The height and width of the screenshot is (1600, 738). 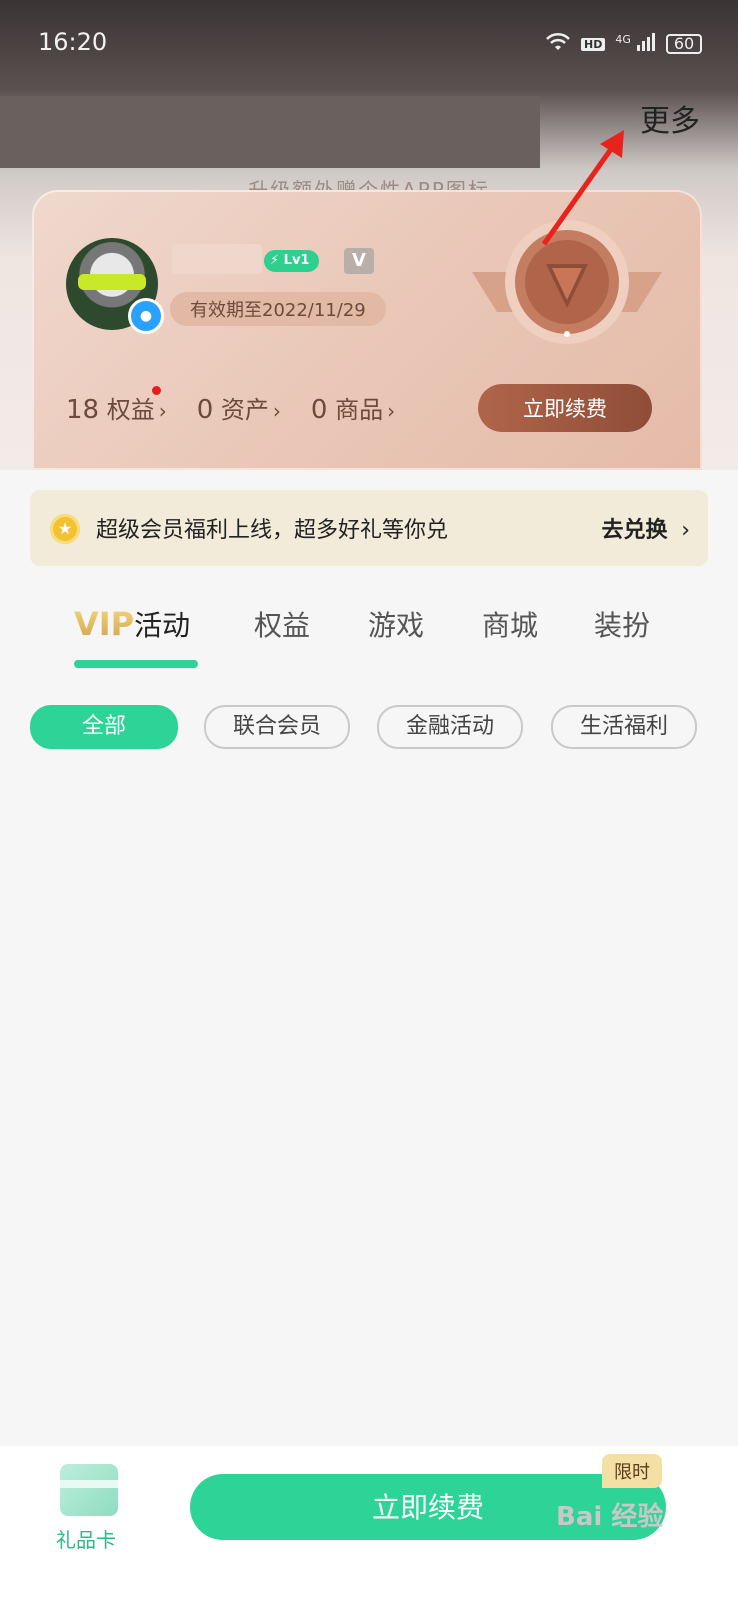 What do you see at coordinates (582, 188) in the screenshot?
I see `annotation-arrow-icon` at bounding box center [582, 188].